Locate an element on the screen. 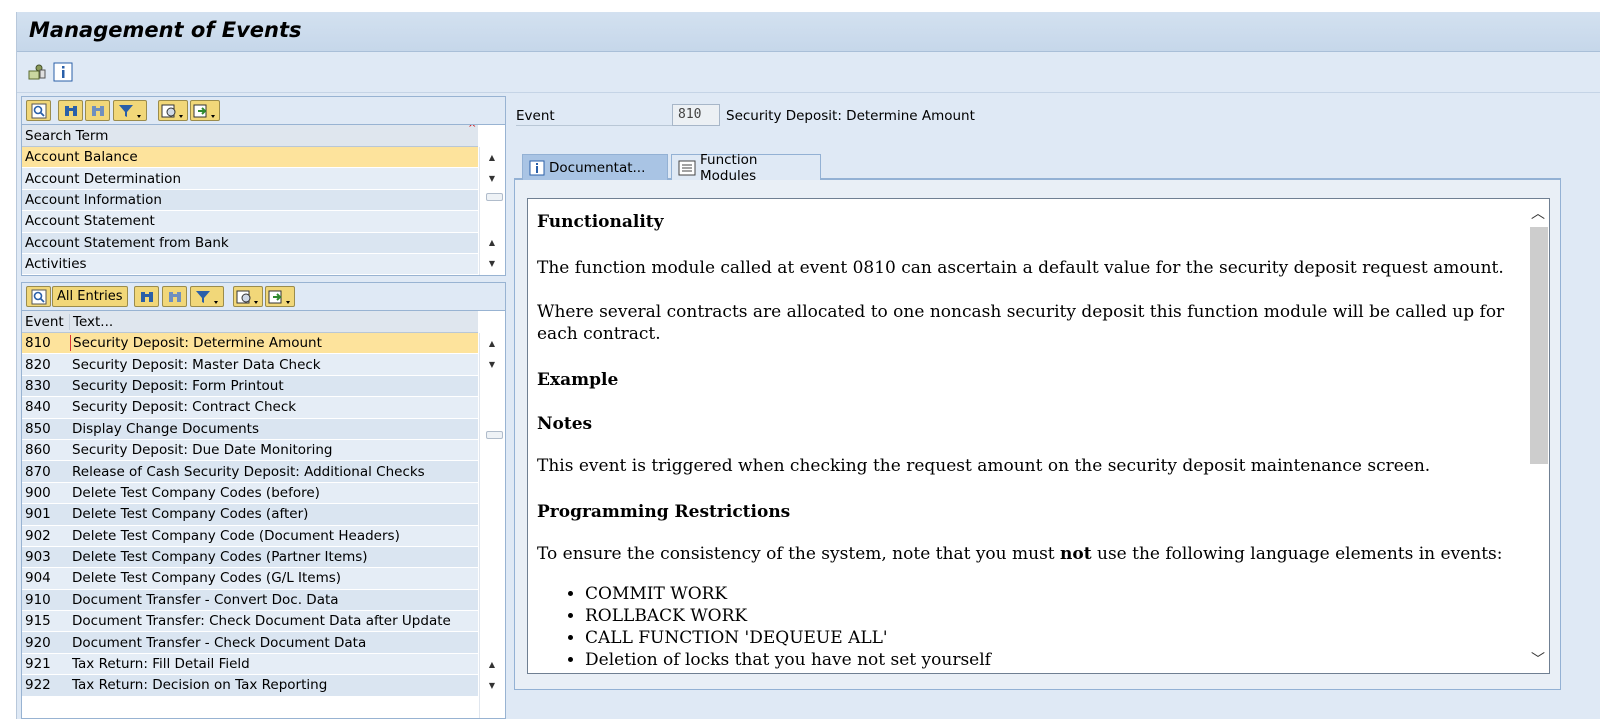 The width and height of the screenshot is (1600, 719). table-row: 830 Security Deposit: Form Printout is located at coordinates (250, 386).